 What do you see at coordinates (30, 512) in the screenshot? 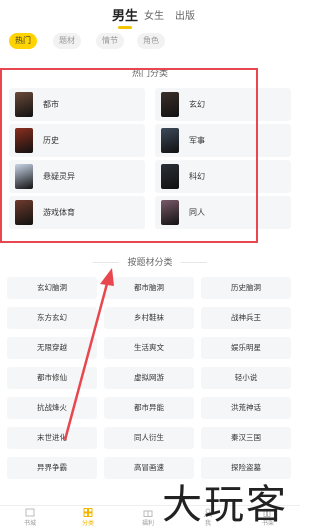
I see `bookstore-icon` at bounding box center [30, 512].